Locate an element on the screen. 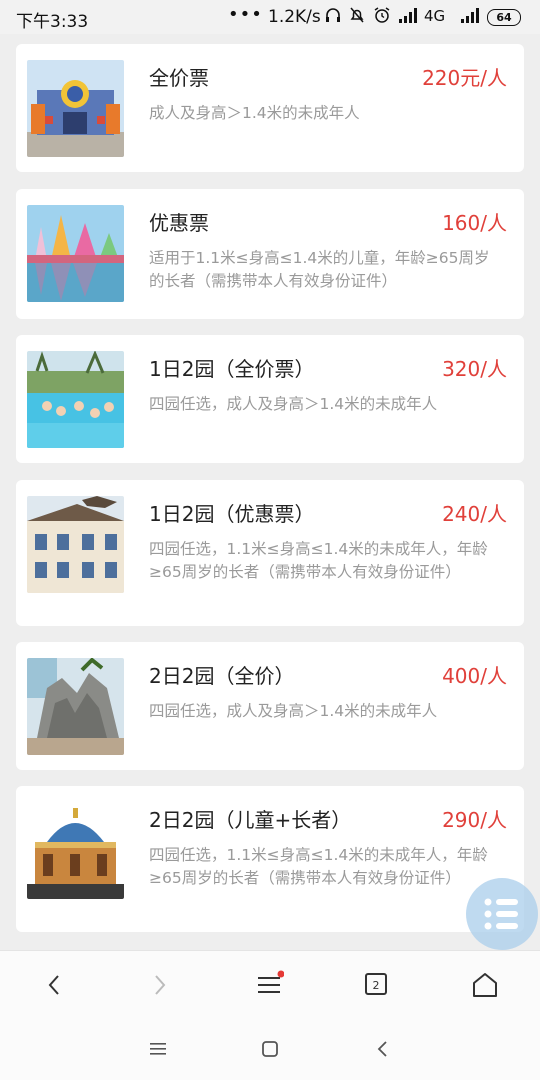 This screenshot has height=1080, width=540. signal-icon is located at coordinates (408, 15).